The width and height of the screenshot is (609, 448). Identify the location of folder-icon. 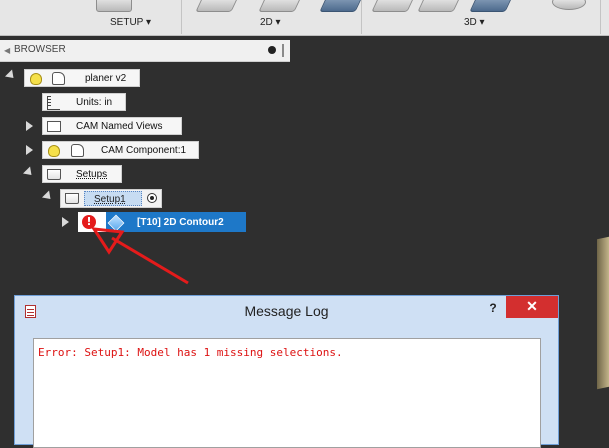
(54, 126).